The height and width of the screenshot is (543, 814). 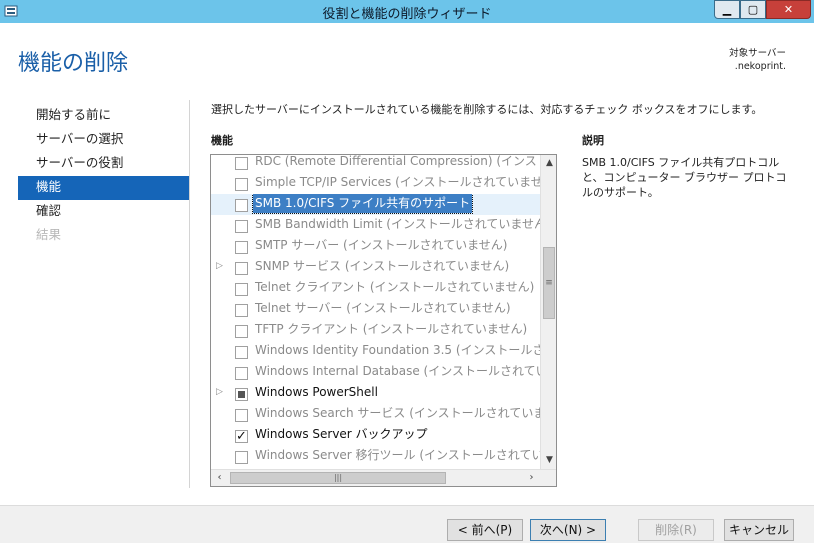 What do you see at coordinates (760, 66) in the screenshot?
I see `target-server-name: .nekoprint.` at bounding box center [760, 66].